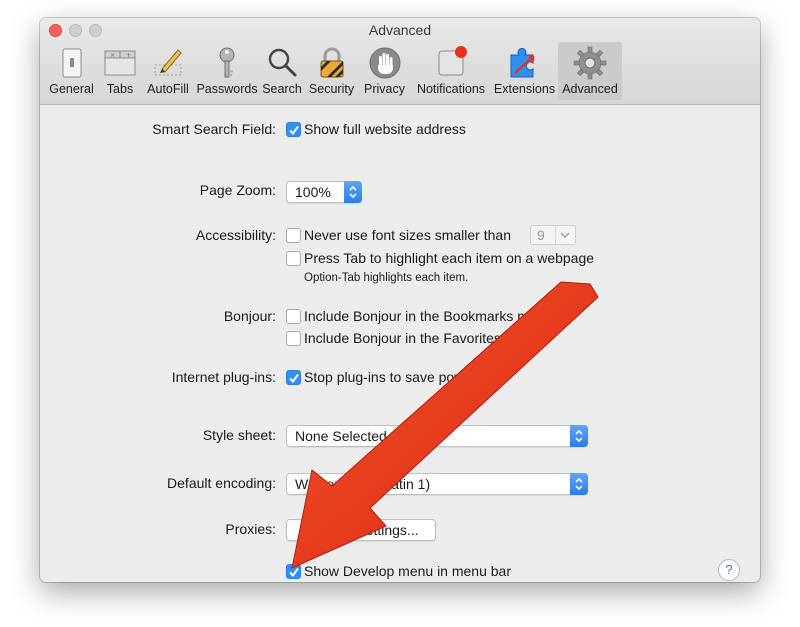 Image resolution: width=800 pixels, height=627 pixels. What do you see at coordinates (221, 483) in the screenshot?
I see `encoding-label: Default encoding:` at bounding box center [221, 483].